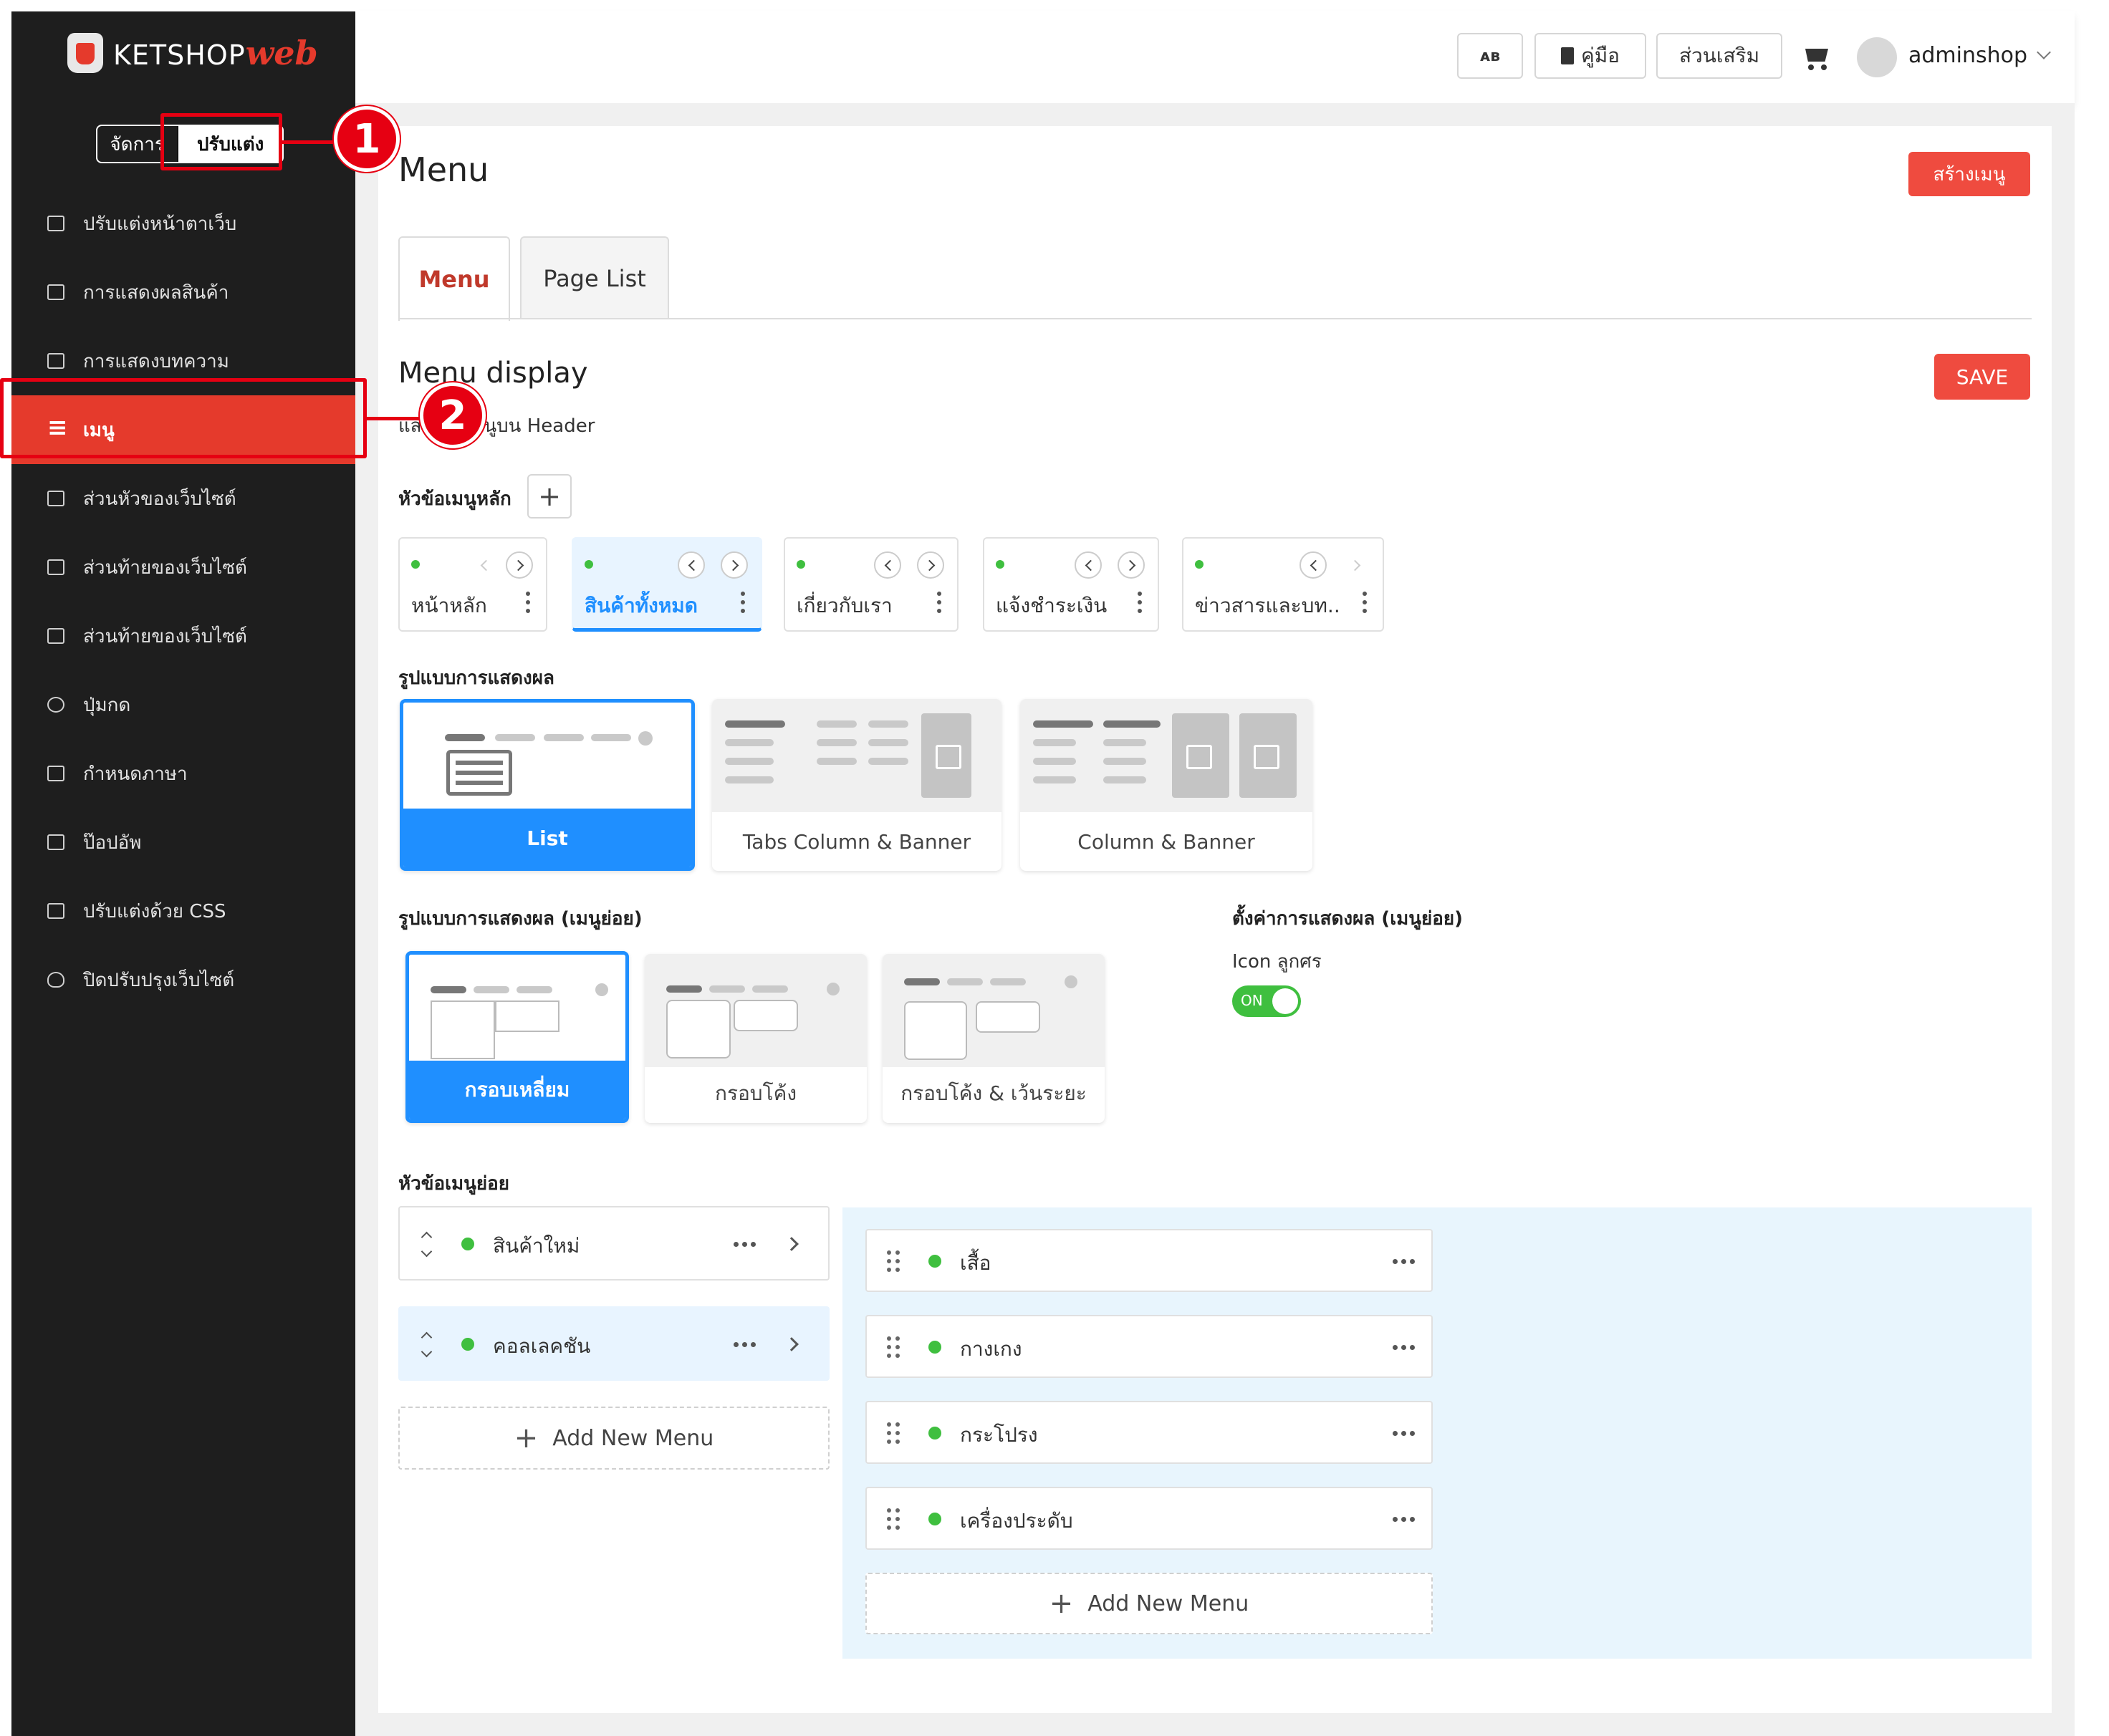 The height and width of the screenshot is (1736, 2109). I want to click on child-menu-item: เสื้อ, so click(1149, 1260).